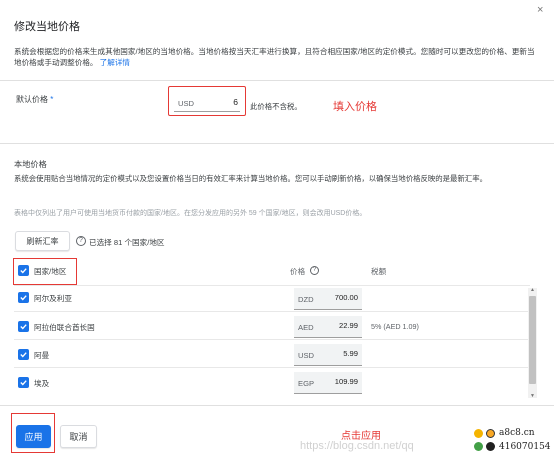 The height and width of the screenshot is (464, 554). Describe the element at coordinates (277, 405) in the screenshot. I see `footer-divider` at that location.